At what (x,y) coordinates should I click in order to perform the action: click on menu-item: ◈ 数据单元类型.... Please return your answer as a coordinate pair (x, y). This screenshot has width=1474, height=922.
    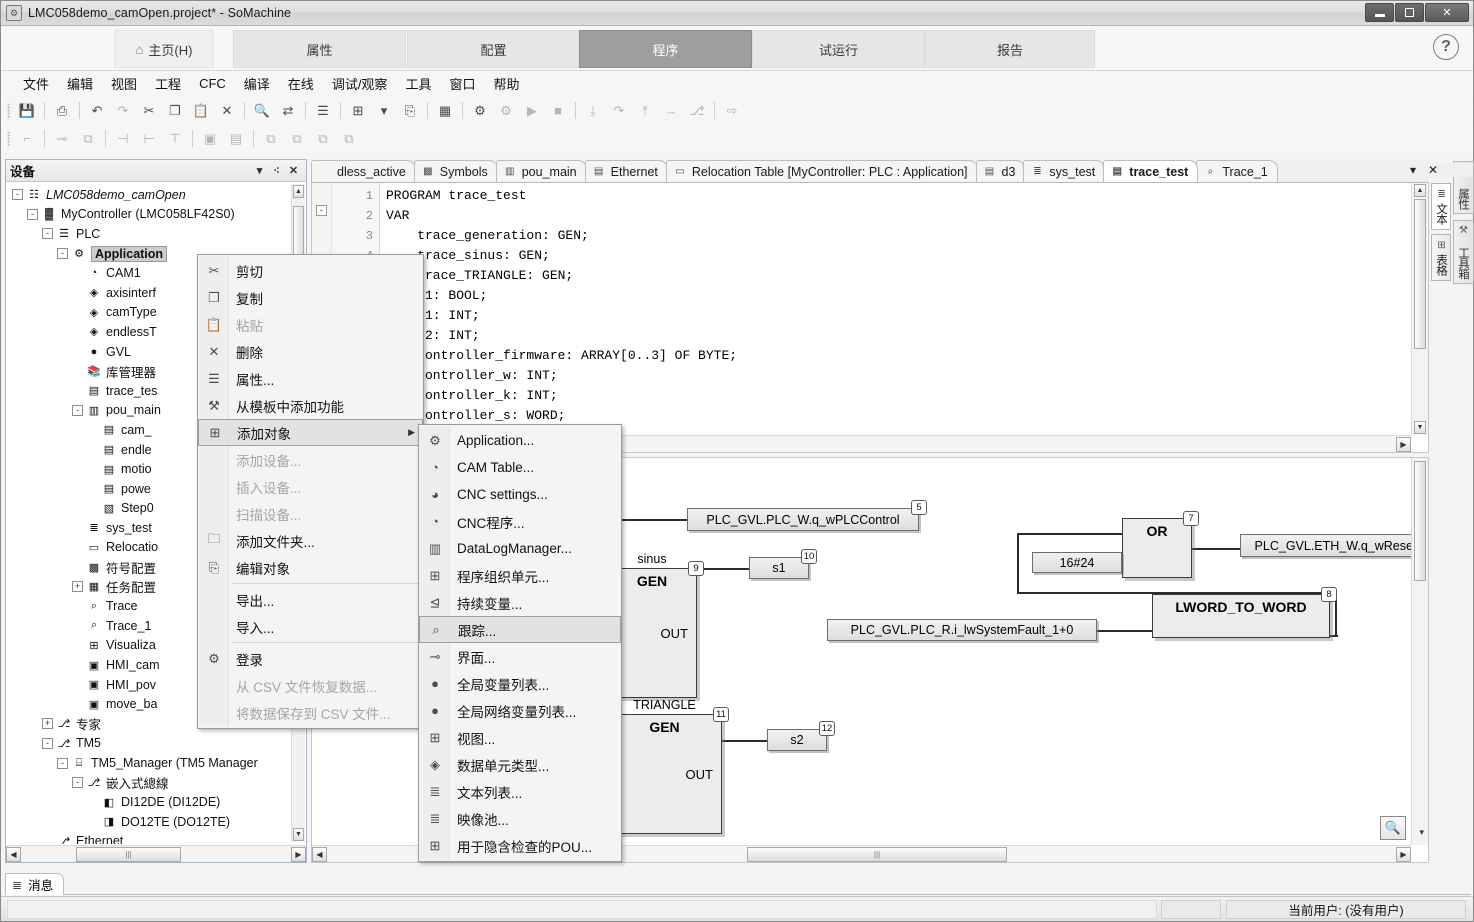
    Looking at the image, I should click on (520, 764).